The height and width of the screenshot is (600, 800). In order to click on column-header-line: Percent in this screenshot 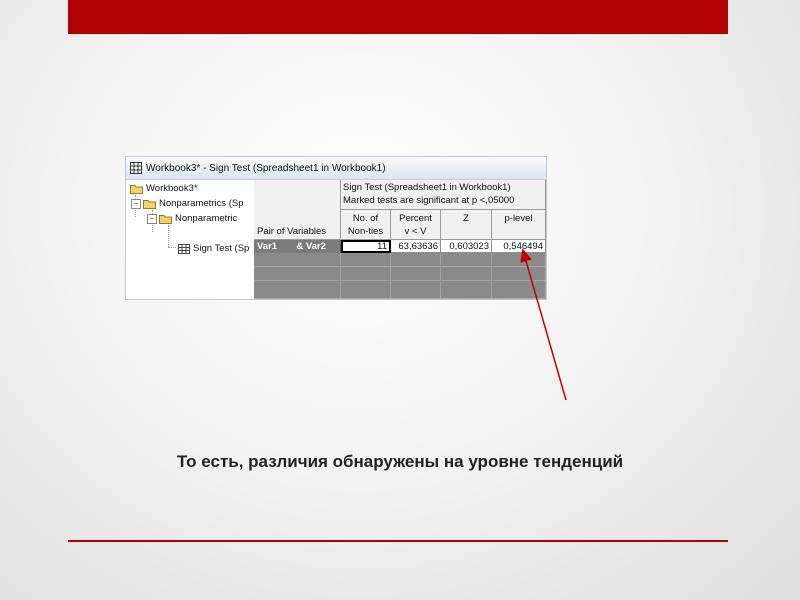, I will do `click(415, 218)`.